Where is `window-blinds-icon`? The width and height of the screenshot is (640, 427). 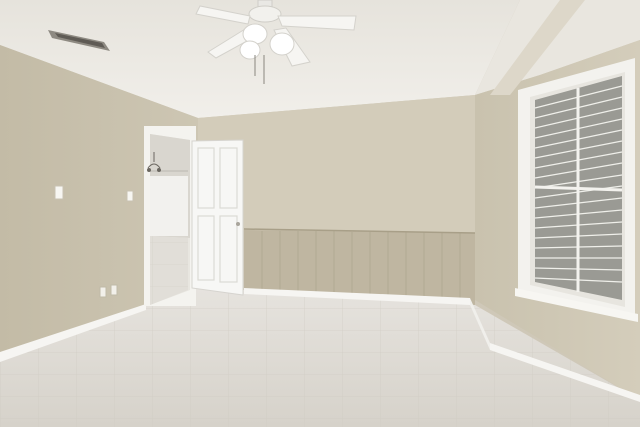
window-blinds-icon is located at coordinates (576, 190).